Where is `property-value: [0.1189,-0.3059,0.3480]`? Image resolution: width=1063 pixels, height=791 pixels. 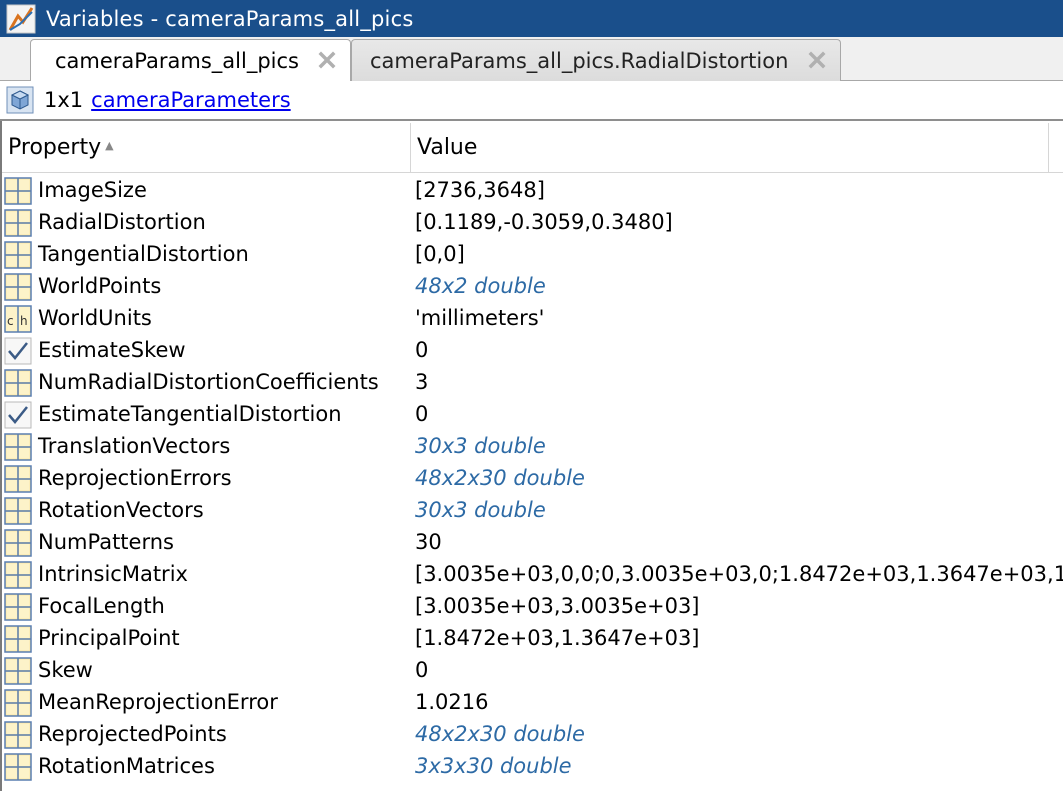 property-value: [0.1189,-0.3059,0.3480] is located at coordinates (544, 222).